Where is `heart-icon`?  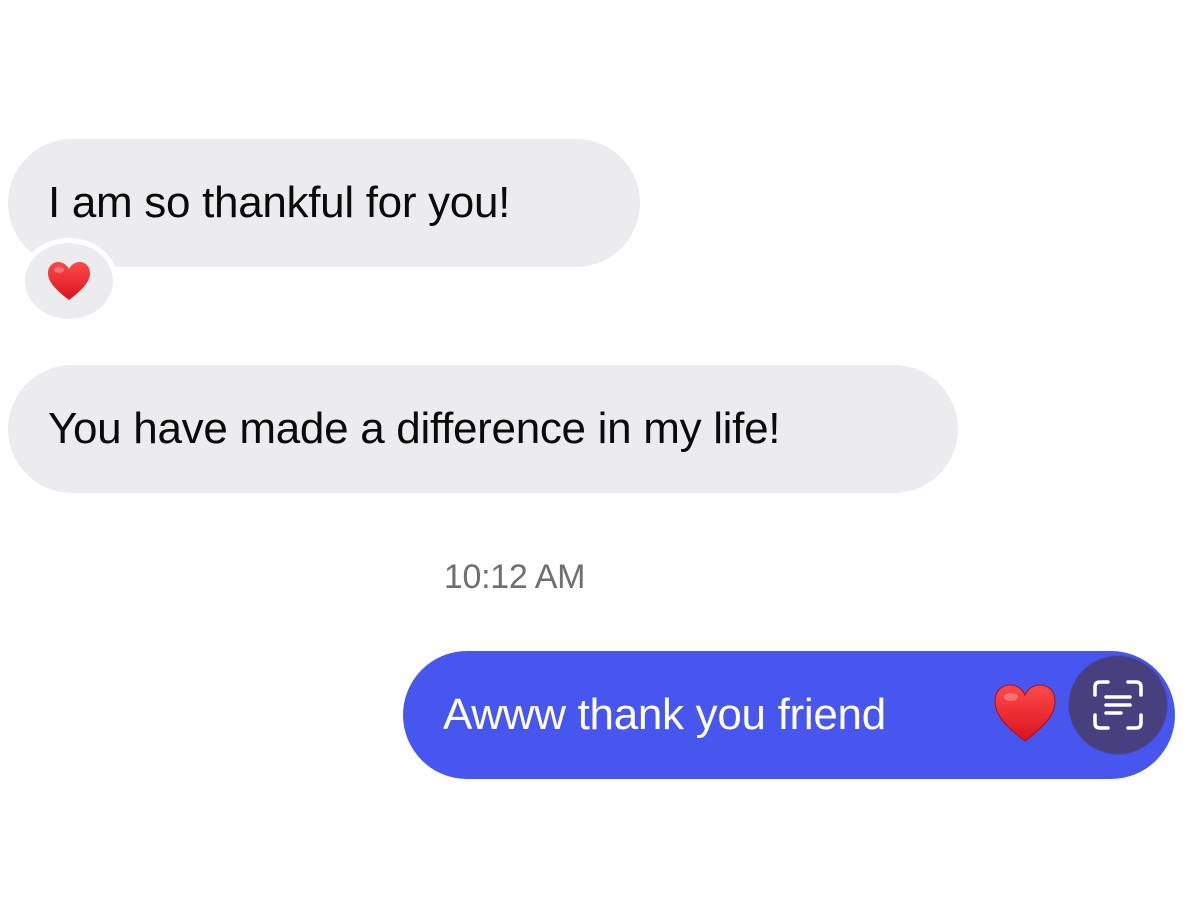
heart-icon is located at coordinates (69, 281).